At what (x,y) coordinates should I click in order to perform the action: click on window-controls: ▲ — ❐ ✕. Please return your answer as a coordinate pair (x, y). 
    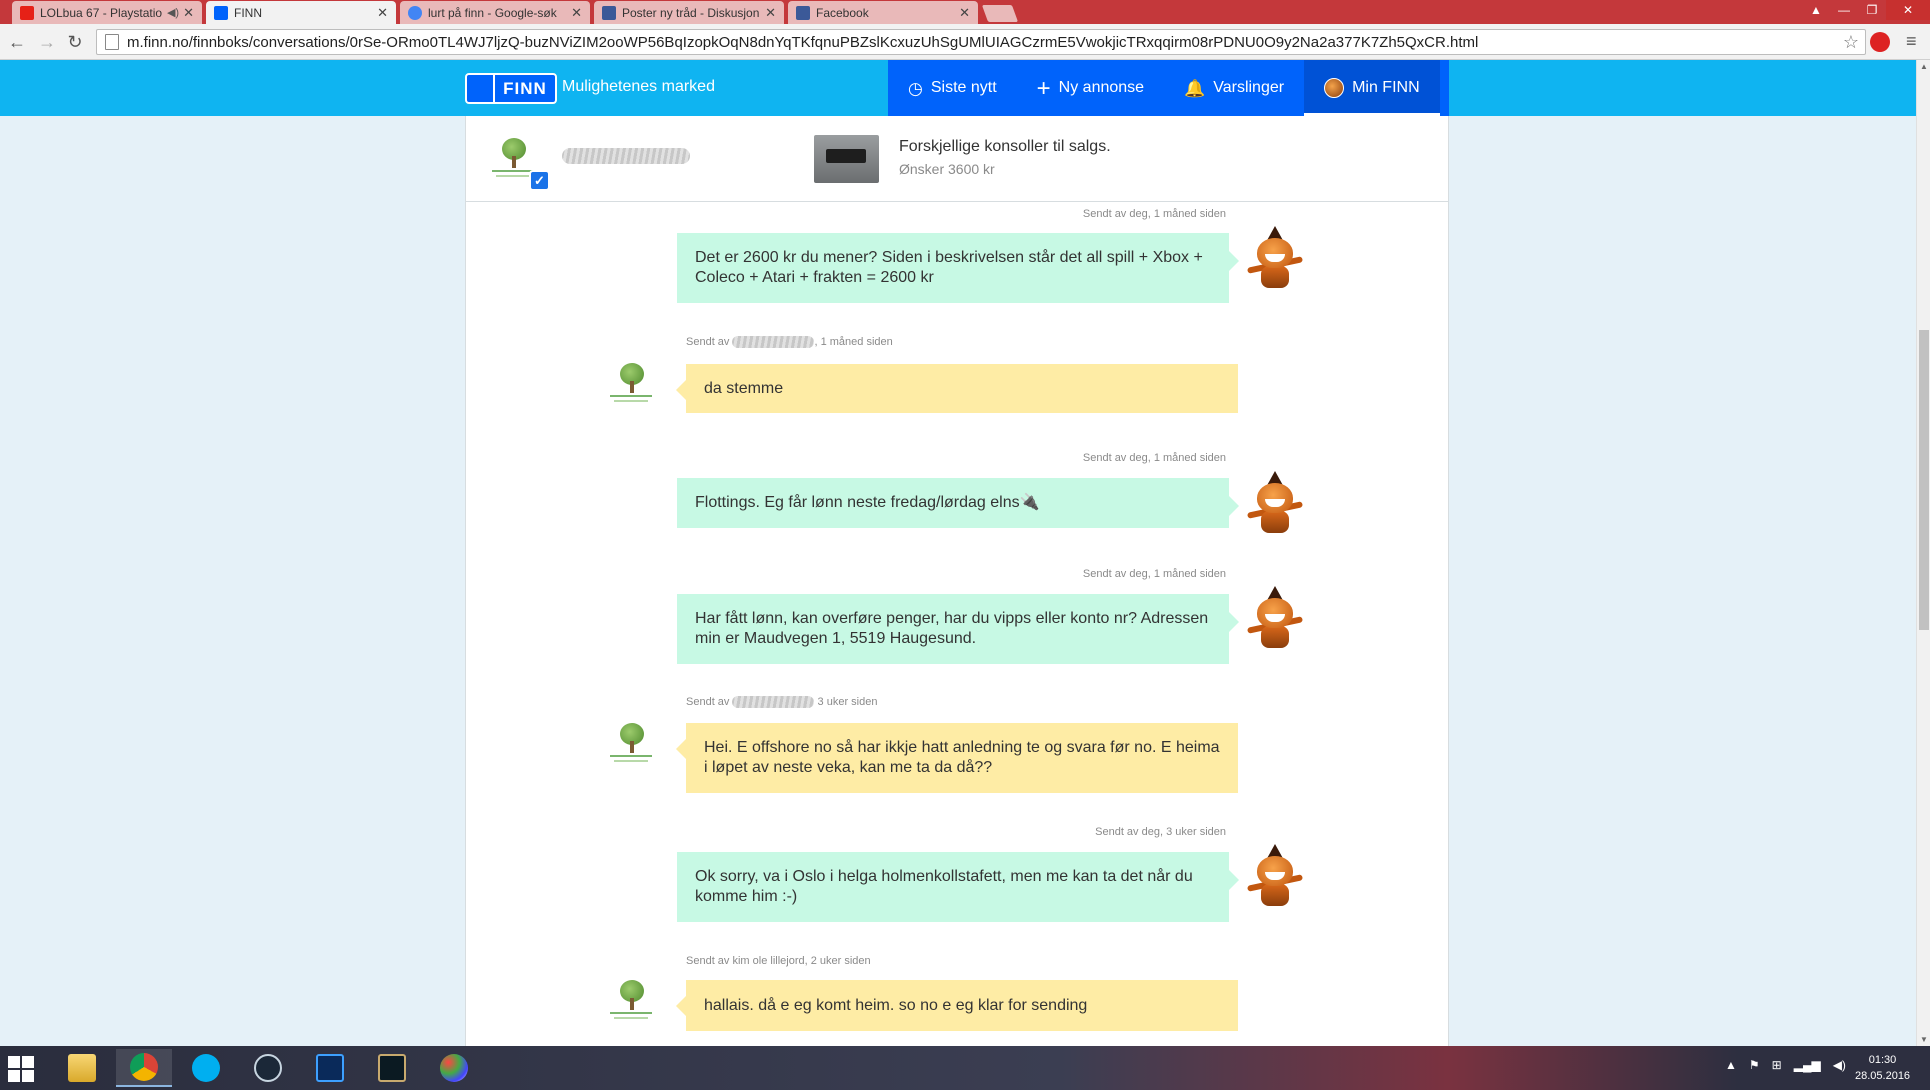
    Looking at the image, I should click on (1866, 10).